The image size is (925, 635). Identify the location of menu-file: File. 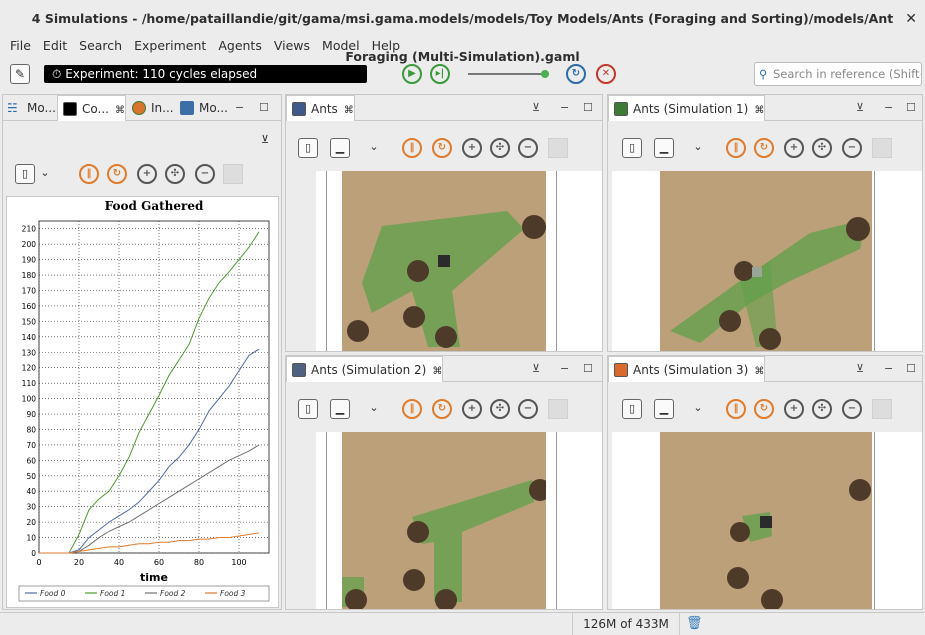
(20, 46).